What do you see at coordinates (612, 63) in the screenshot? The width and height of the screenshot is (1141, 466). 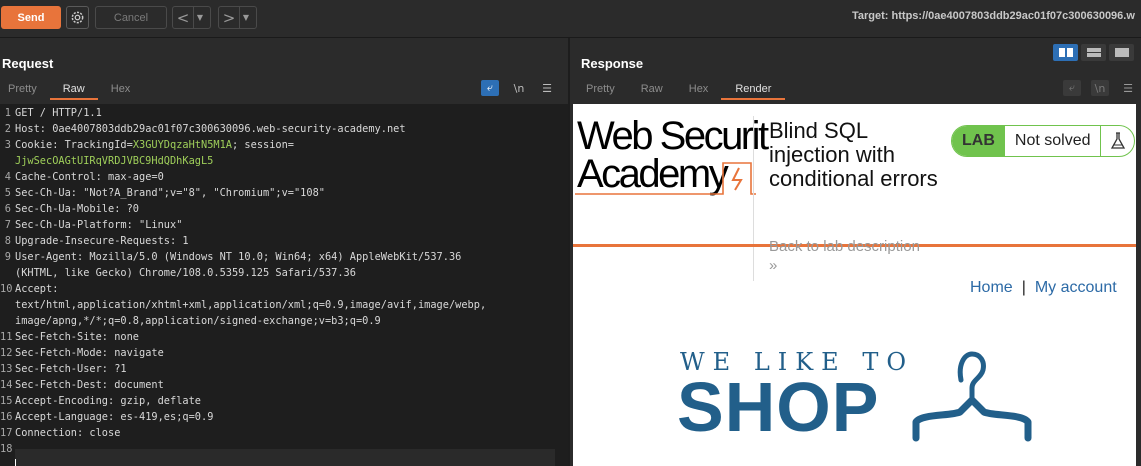 I see `response-title: Response` at bounding box center [612, 63].